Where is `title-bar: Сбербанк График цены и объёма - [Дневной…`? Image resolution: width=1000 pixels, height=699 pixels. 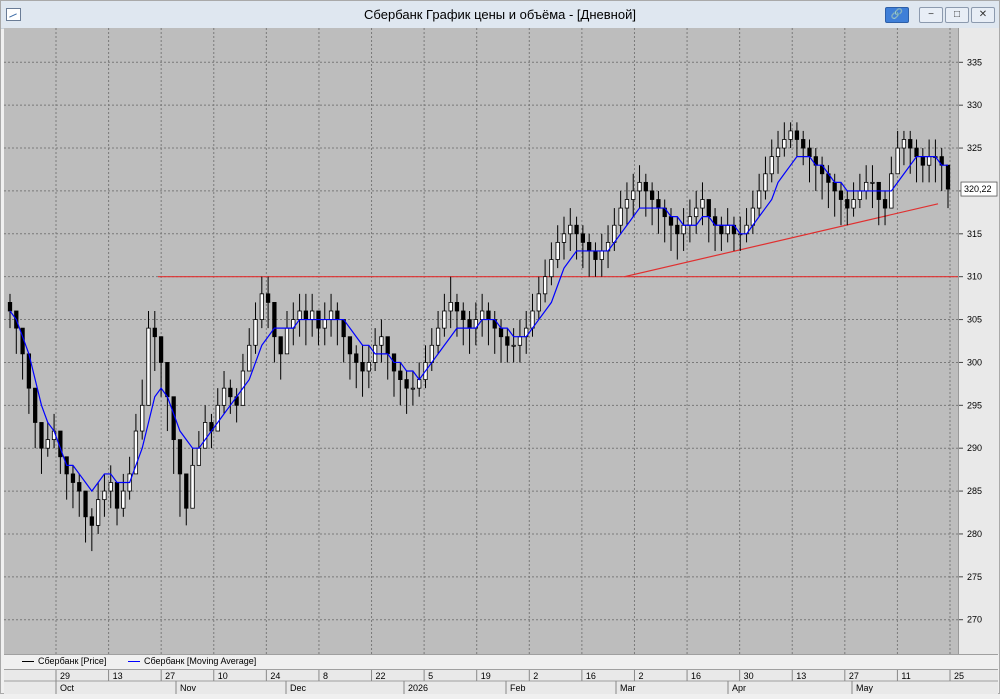 title-bar: Сбербанк График цены и объёма - [Дневной… is located at coordinates (500, 15).